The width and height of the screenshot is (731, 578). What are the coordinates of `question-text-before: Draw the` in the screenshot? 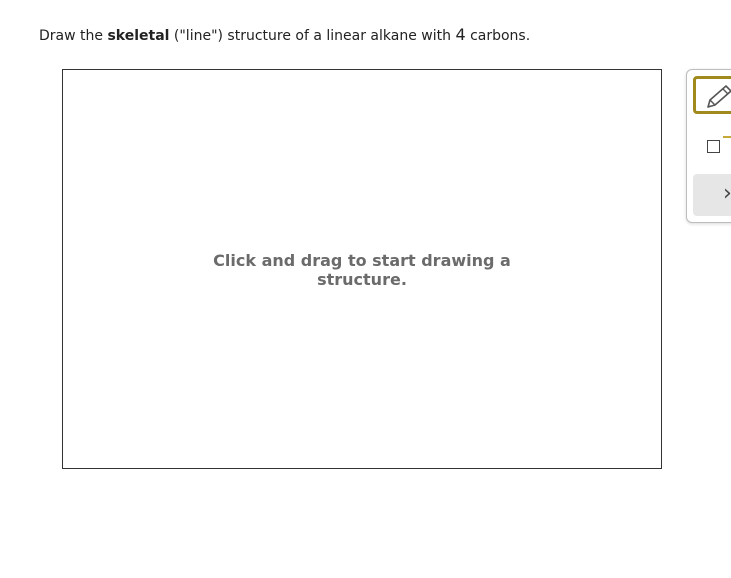 It's located at (73, 36).